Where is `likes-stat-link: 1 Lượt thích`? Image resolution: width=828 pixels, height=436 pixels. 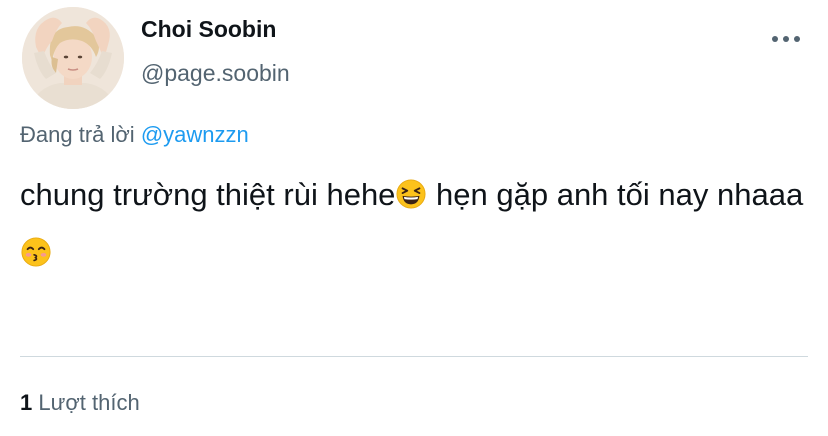 likes-stat-link: 1 Lượt thích is located at coordinates (80, 403).